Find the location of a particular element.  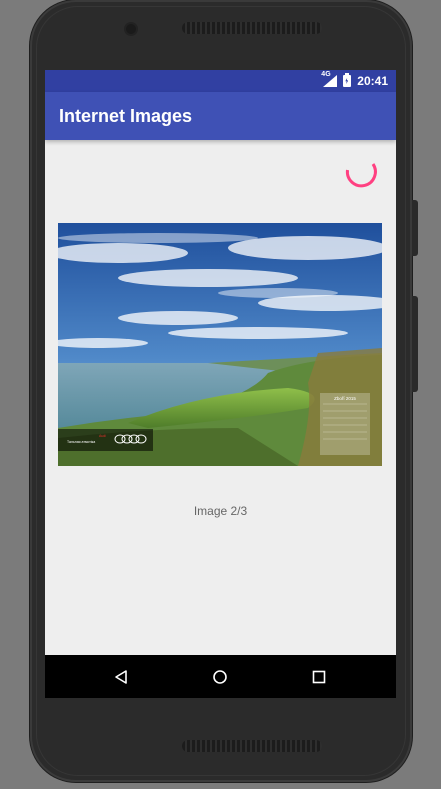

battery-charging-icon is located at coordinates (347, 80).